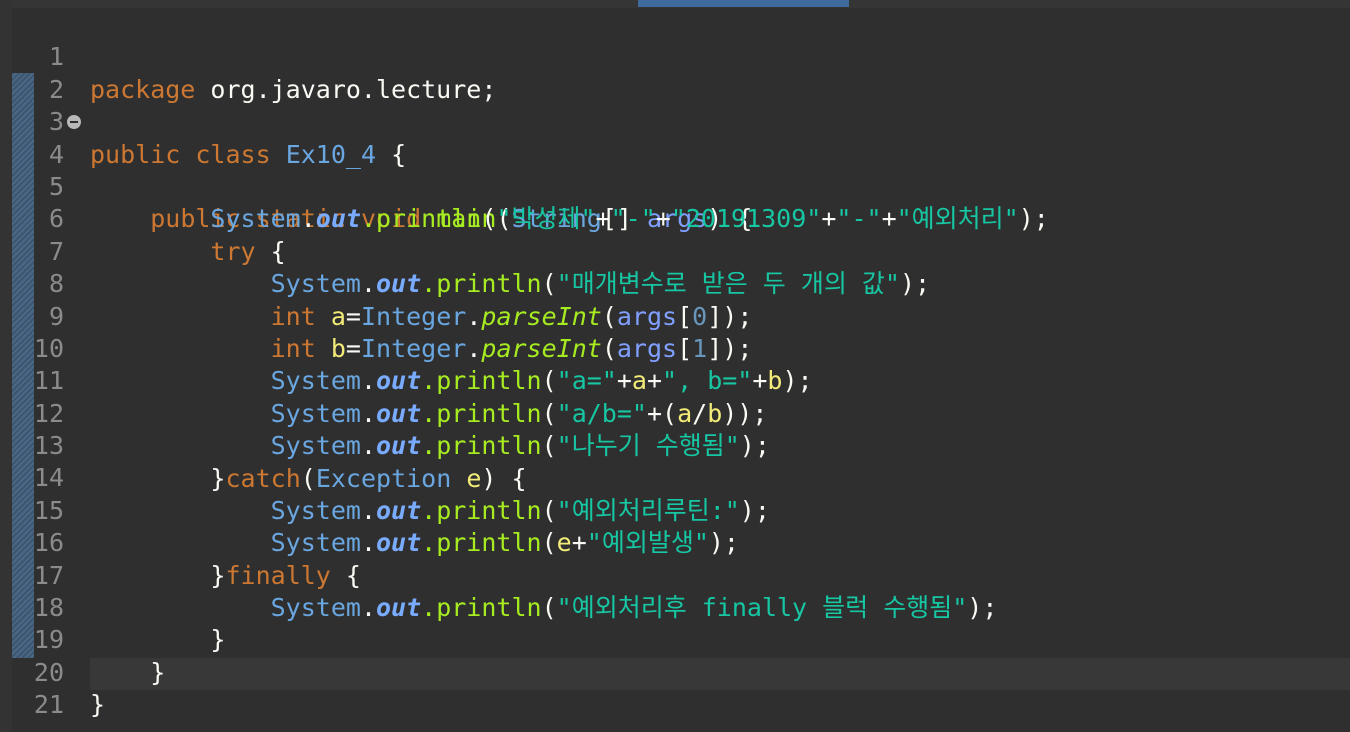  Describe the element at coordinates (675, 542) in the screenshot. I see `code-line-16: 16 }finally {` at that location.